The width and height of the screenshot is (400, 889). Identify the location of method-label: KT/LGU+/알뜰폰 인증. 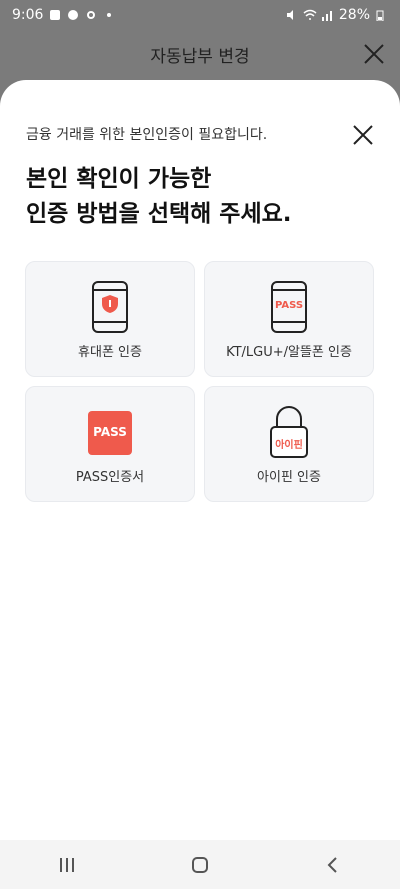
(289, 352).